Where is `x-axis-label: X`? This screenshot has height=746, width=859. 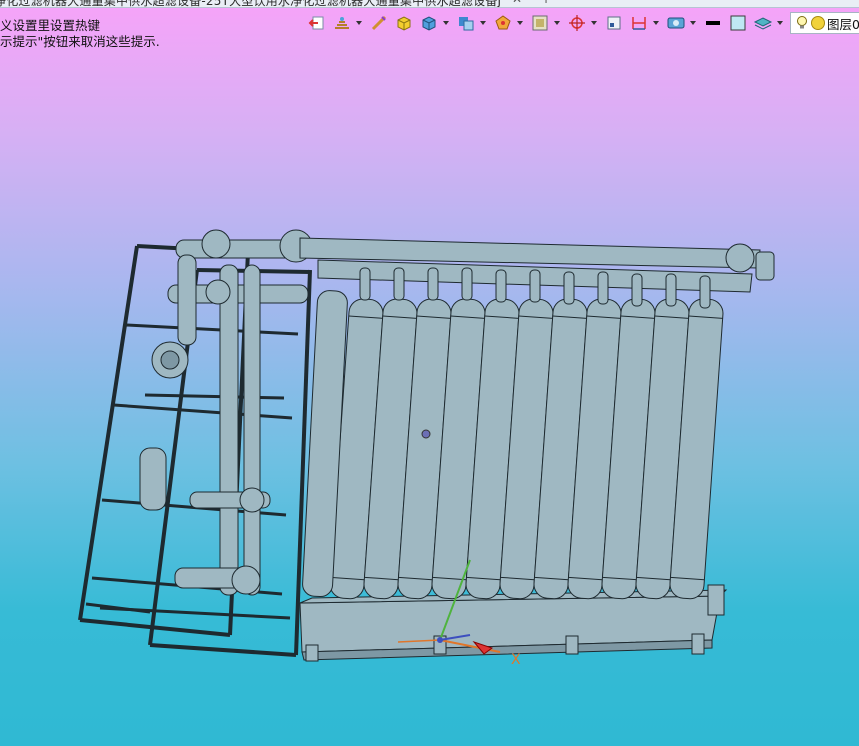 x-axis-label: X is located at coordinates (516, 660).